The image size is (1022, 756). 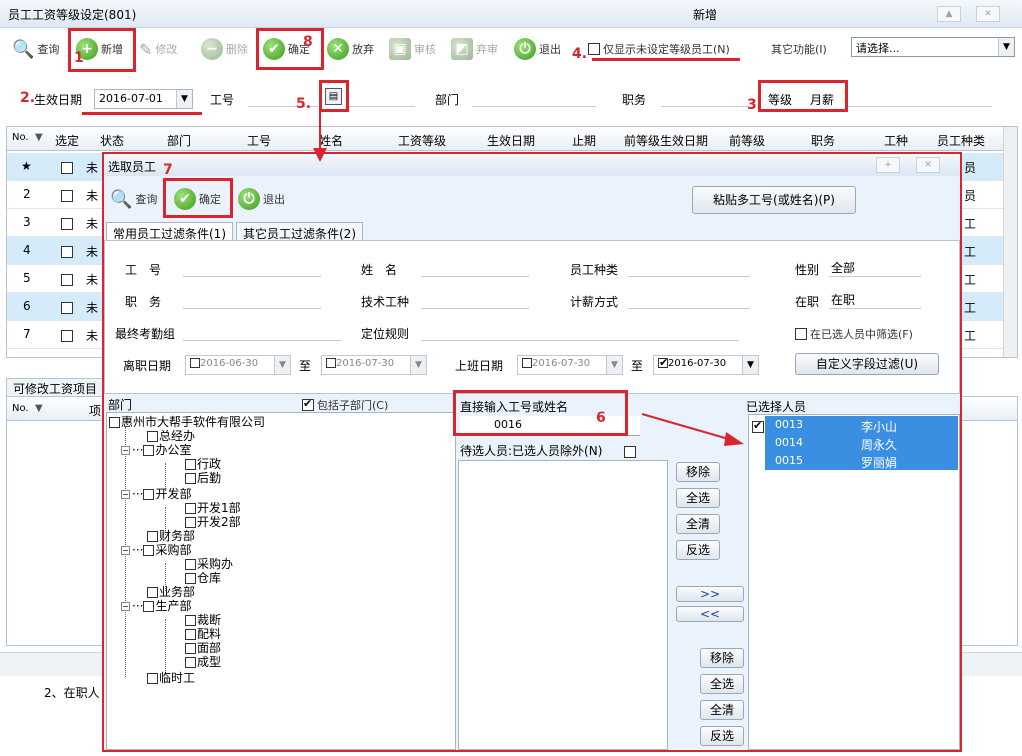 What do you see at coordinates (169, 232) in the screenshot?
I see `tab-common-filter: 常用员工过滤条件(1)` at bounding box center [169, 232].